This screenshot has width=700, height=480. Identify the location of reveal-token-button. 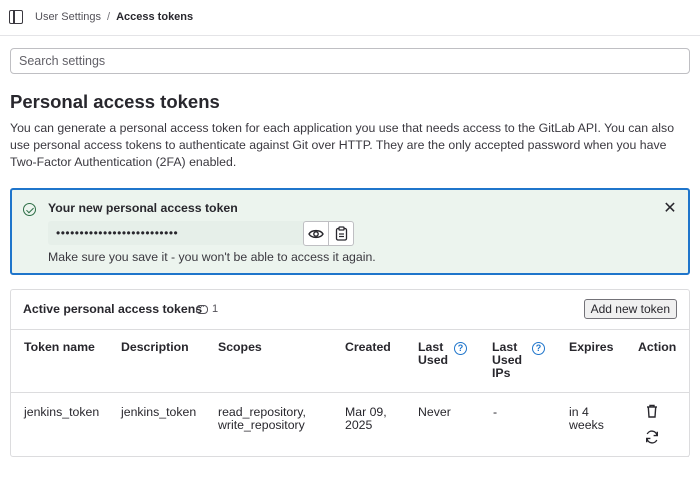
(316, 233).